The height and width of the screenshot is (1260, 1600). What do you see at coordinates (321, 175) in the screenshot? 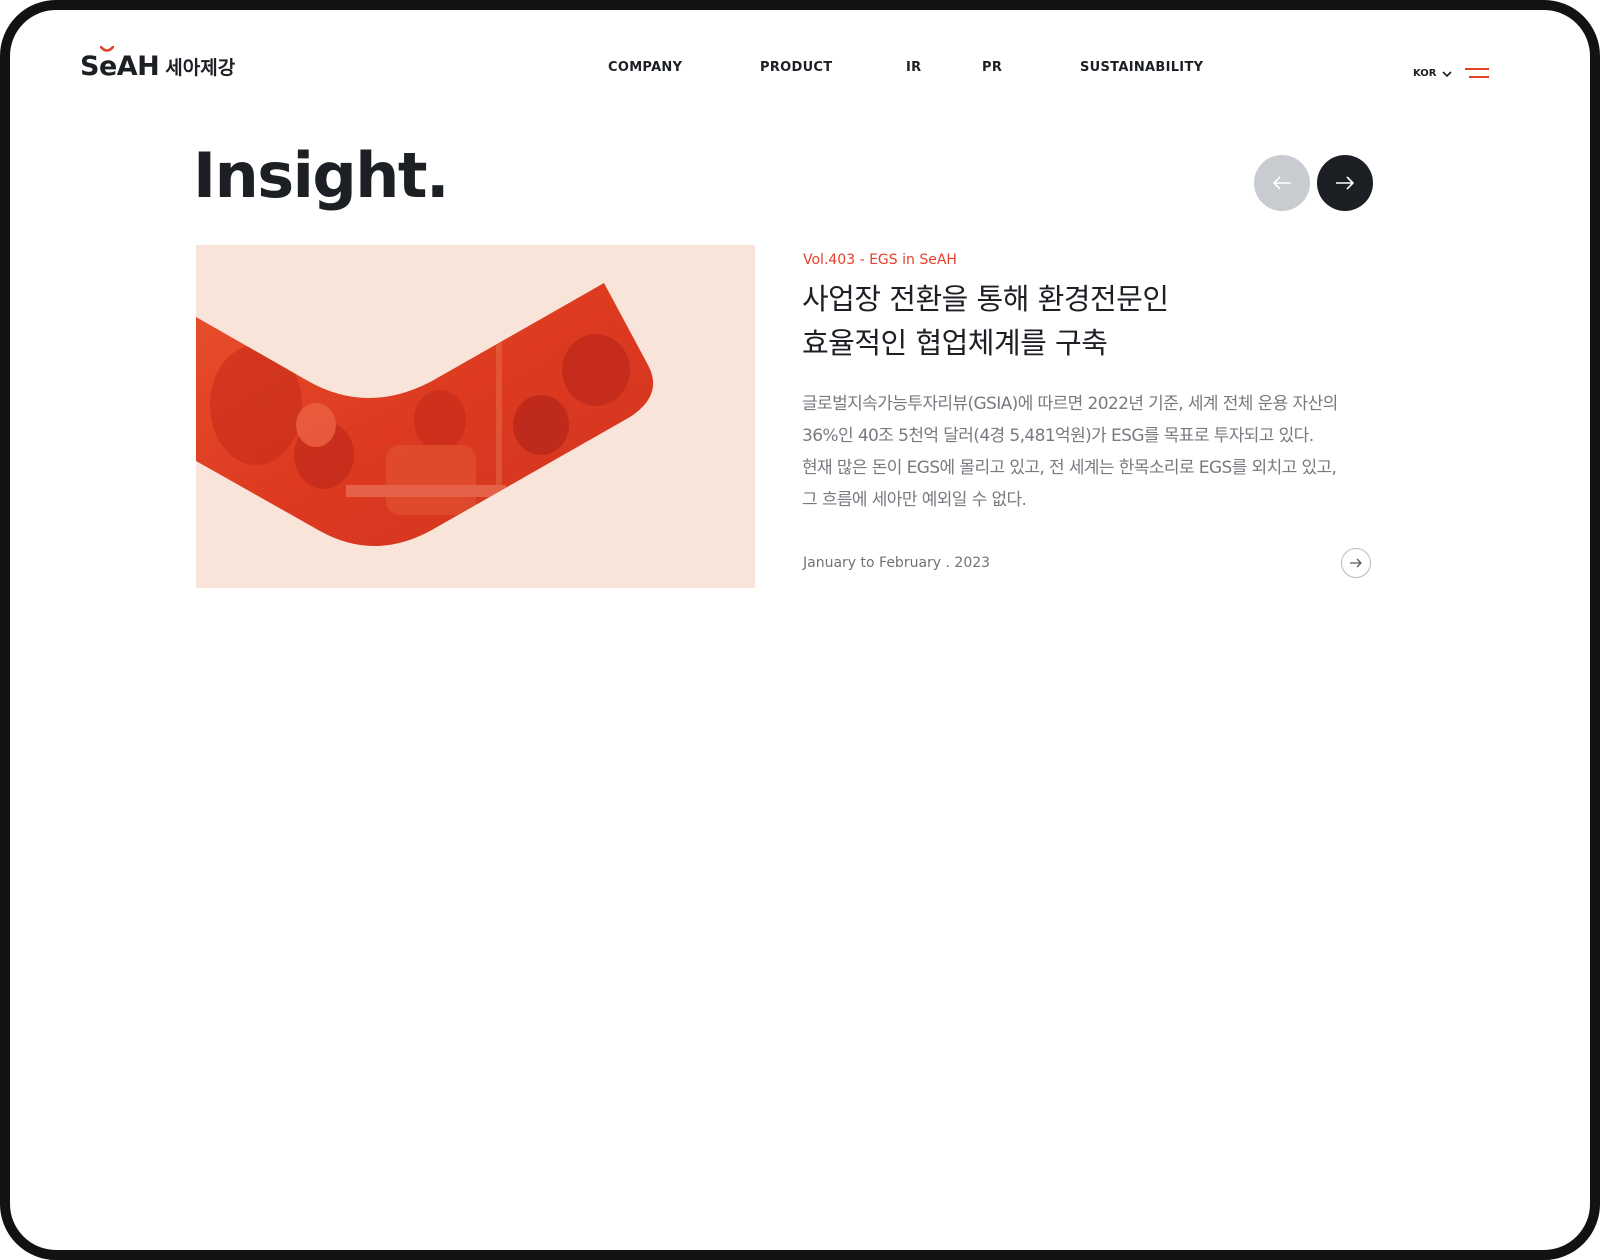
I see `section-title: Insight.` at bounding box center [321, 175].